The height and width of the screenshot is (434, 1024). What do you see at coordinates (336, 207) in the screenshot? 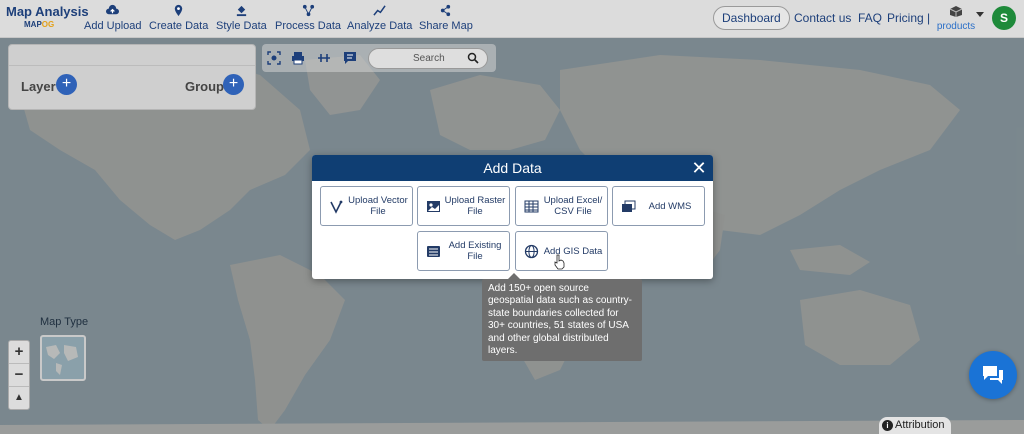
I see `vector-icon` at bounding box center [336, 207].